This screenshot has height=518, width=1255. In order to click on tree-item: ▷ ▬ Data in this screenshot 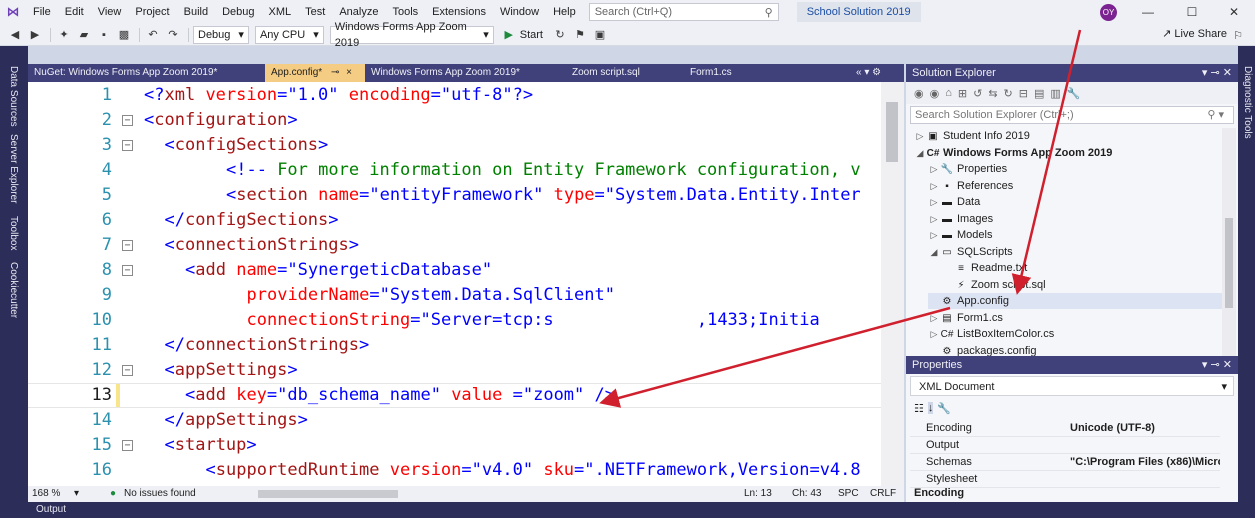, I will do `click(1075, 202)`.